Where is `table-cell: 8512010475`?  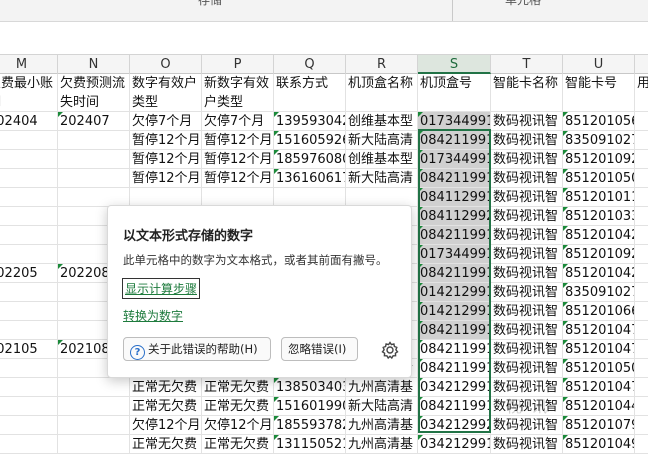 table-cell: 8512010475 is located at coordinates (599, 387).